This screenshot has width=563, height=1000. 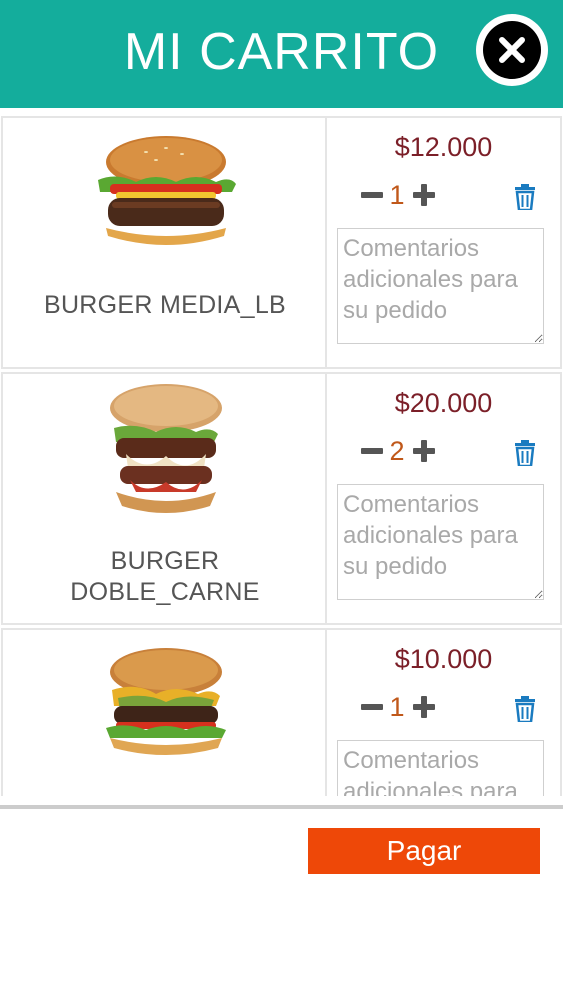 I want to click on product-price: $10.000, so click(x=443, y=659).